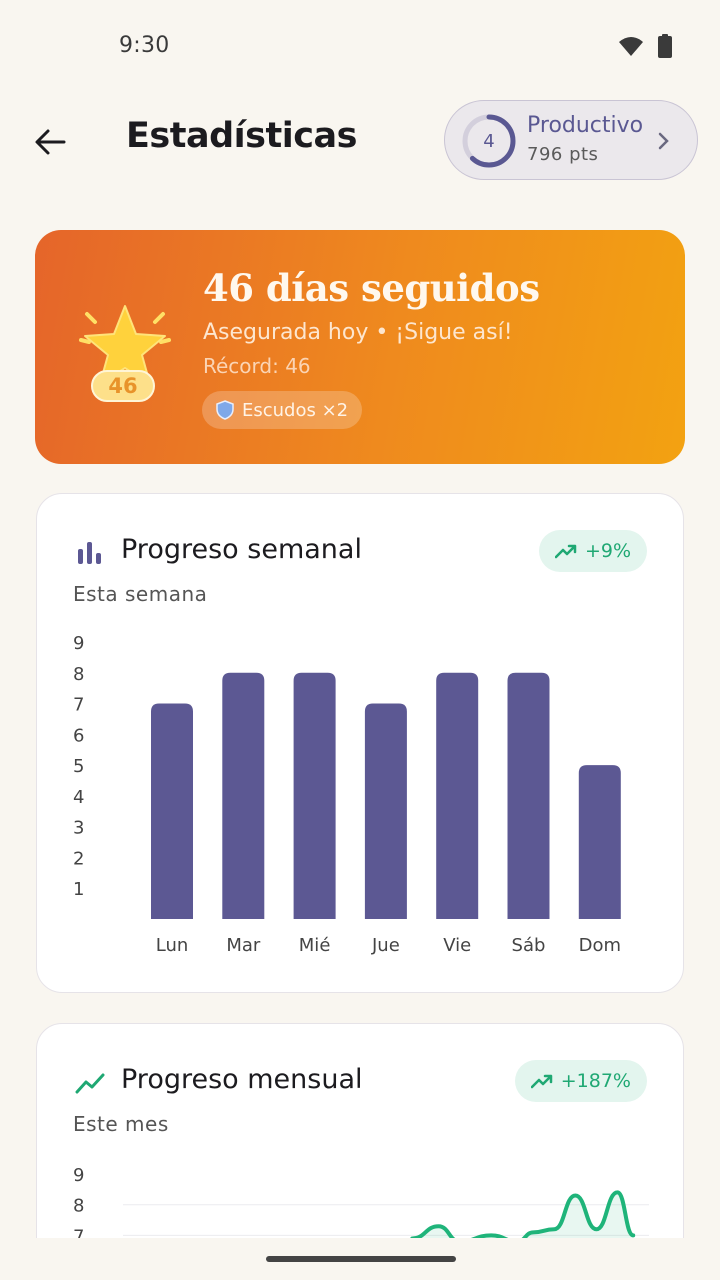  I want to click on bar-Mar, so click(243, 795).